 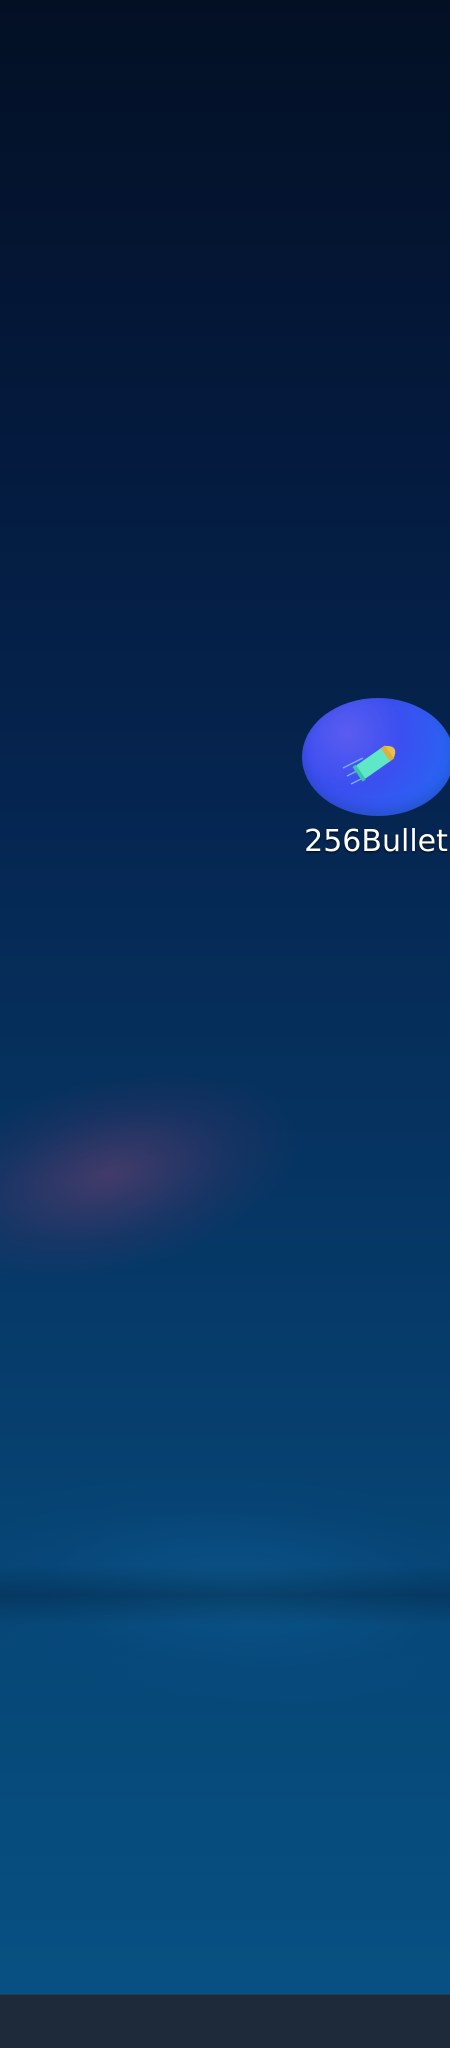 I want to click on desktop-icon-label: 256Bullet, so click(x=376, y=841).